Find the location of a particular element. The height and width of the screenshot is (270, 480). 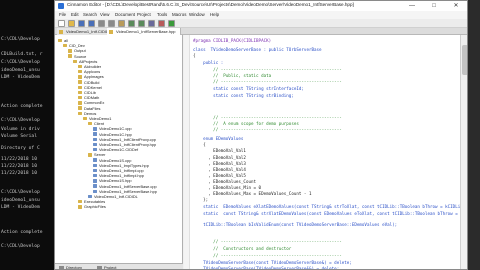

console-line: ideoDemo1_unsu is located at coordinates (20, 70).